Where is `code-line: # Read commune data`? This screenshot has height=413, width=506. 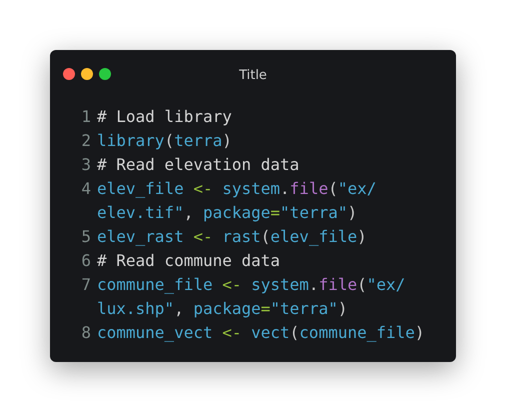
code-line: # Read commune data is located at coordinates (188, 261).